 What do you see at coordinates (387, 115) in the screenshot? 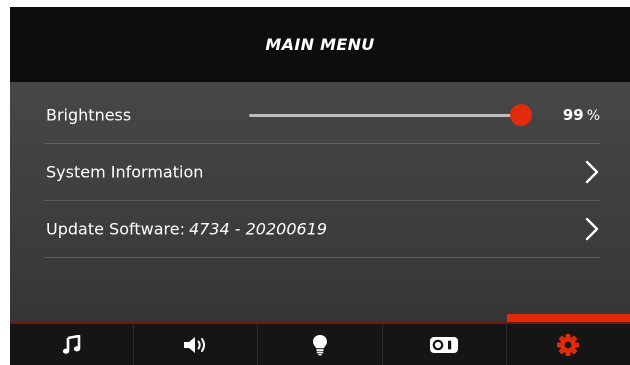
I see `brightness-slider-track` at bounding box center [387, 115].